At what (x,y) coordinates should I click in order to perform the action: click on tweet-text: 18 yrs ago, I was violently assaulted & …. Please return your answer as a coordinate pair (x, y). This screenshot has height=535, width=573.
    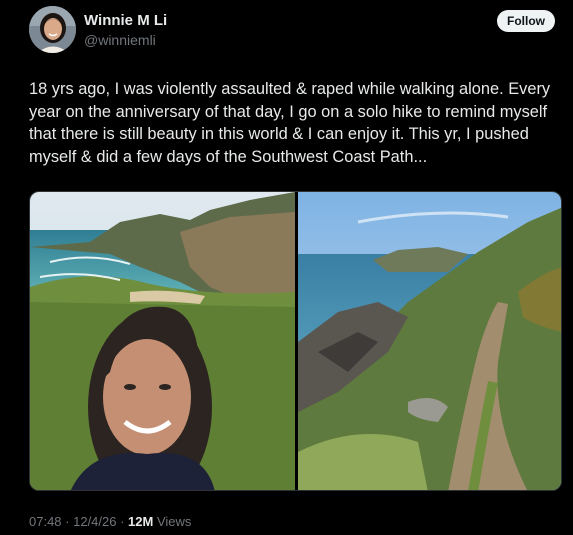
    Looking at the image, I should click on (290, 123).